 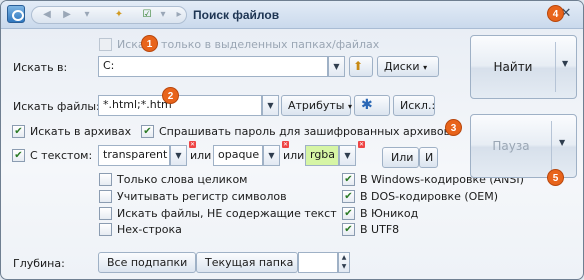 I want to click on find-button-label: Найти, so click(x=513, y=67).